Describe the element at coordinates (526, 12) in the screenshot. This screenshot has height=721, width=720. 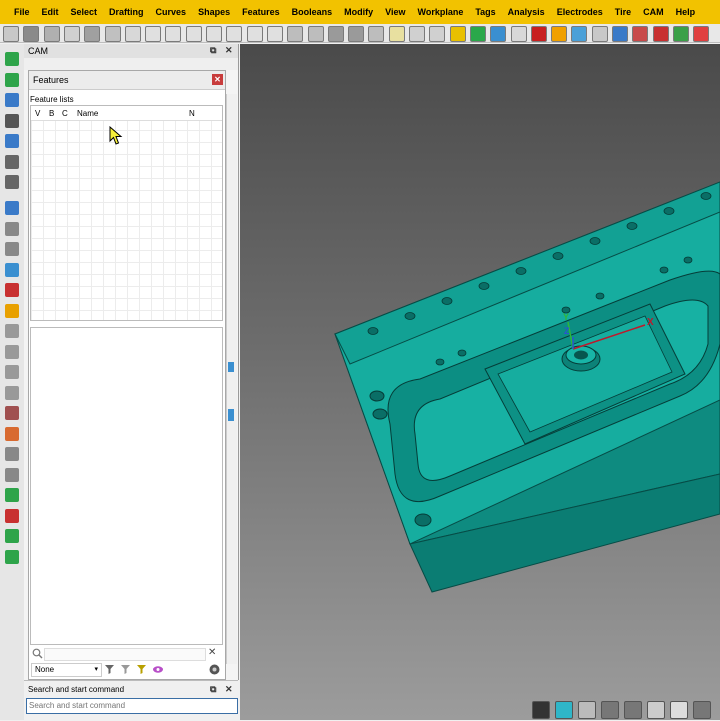
I see `menu-item-analysis: Analysis` at that location.